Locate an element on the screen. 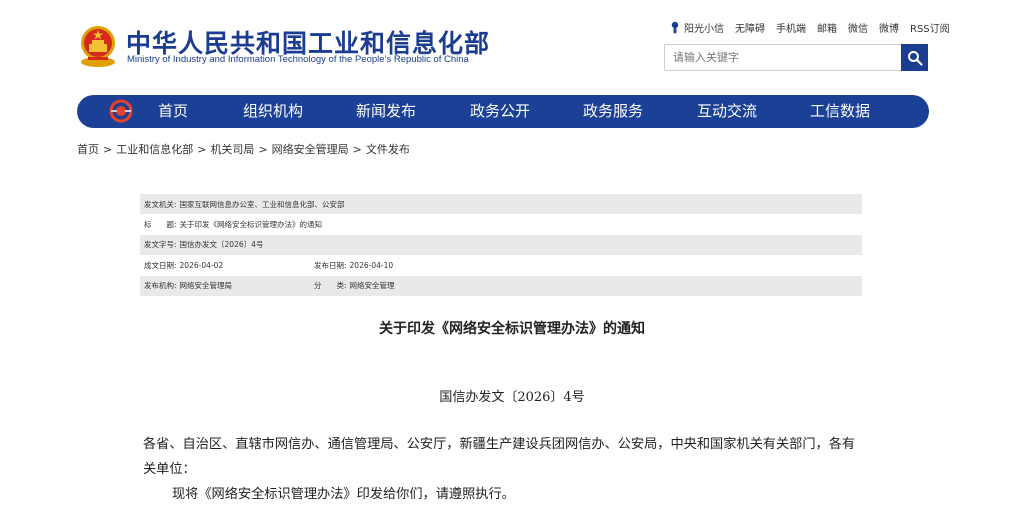 Image resolution: width=1024 pixels, height=524 pixels. meta-label: 分 类: is located at coordinates (330, 286).